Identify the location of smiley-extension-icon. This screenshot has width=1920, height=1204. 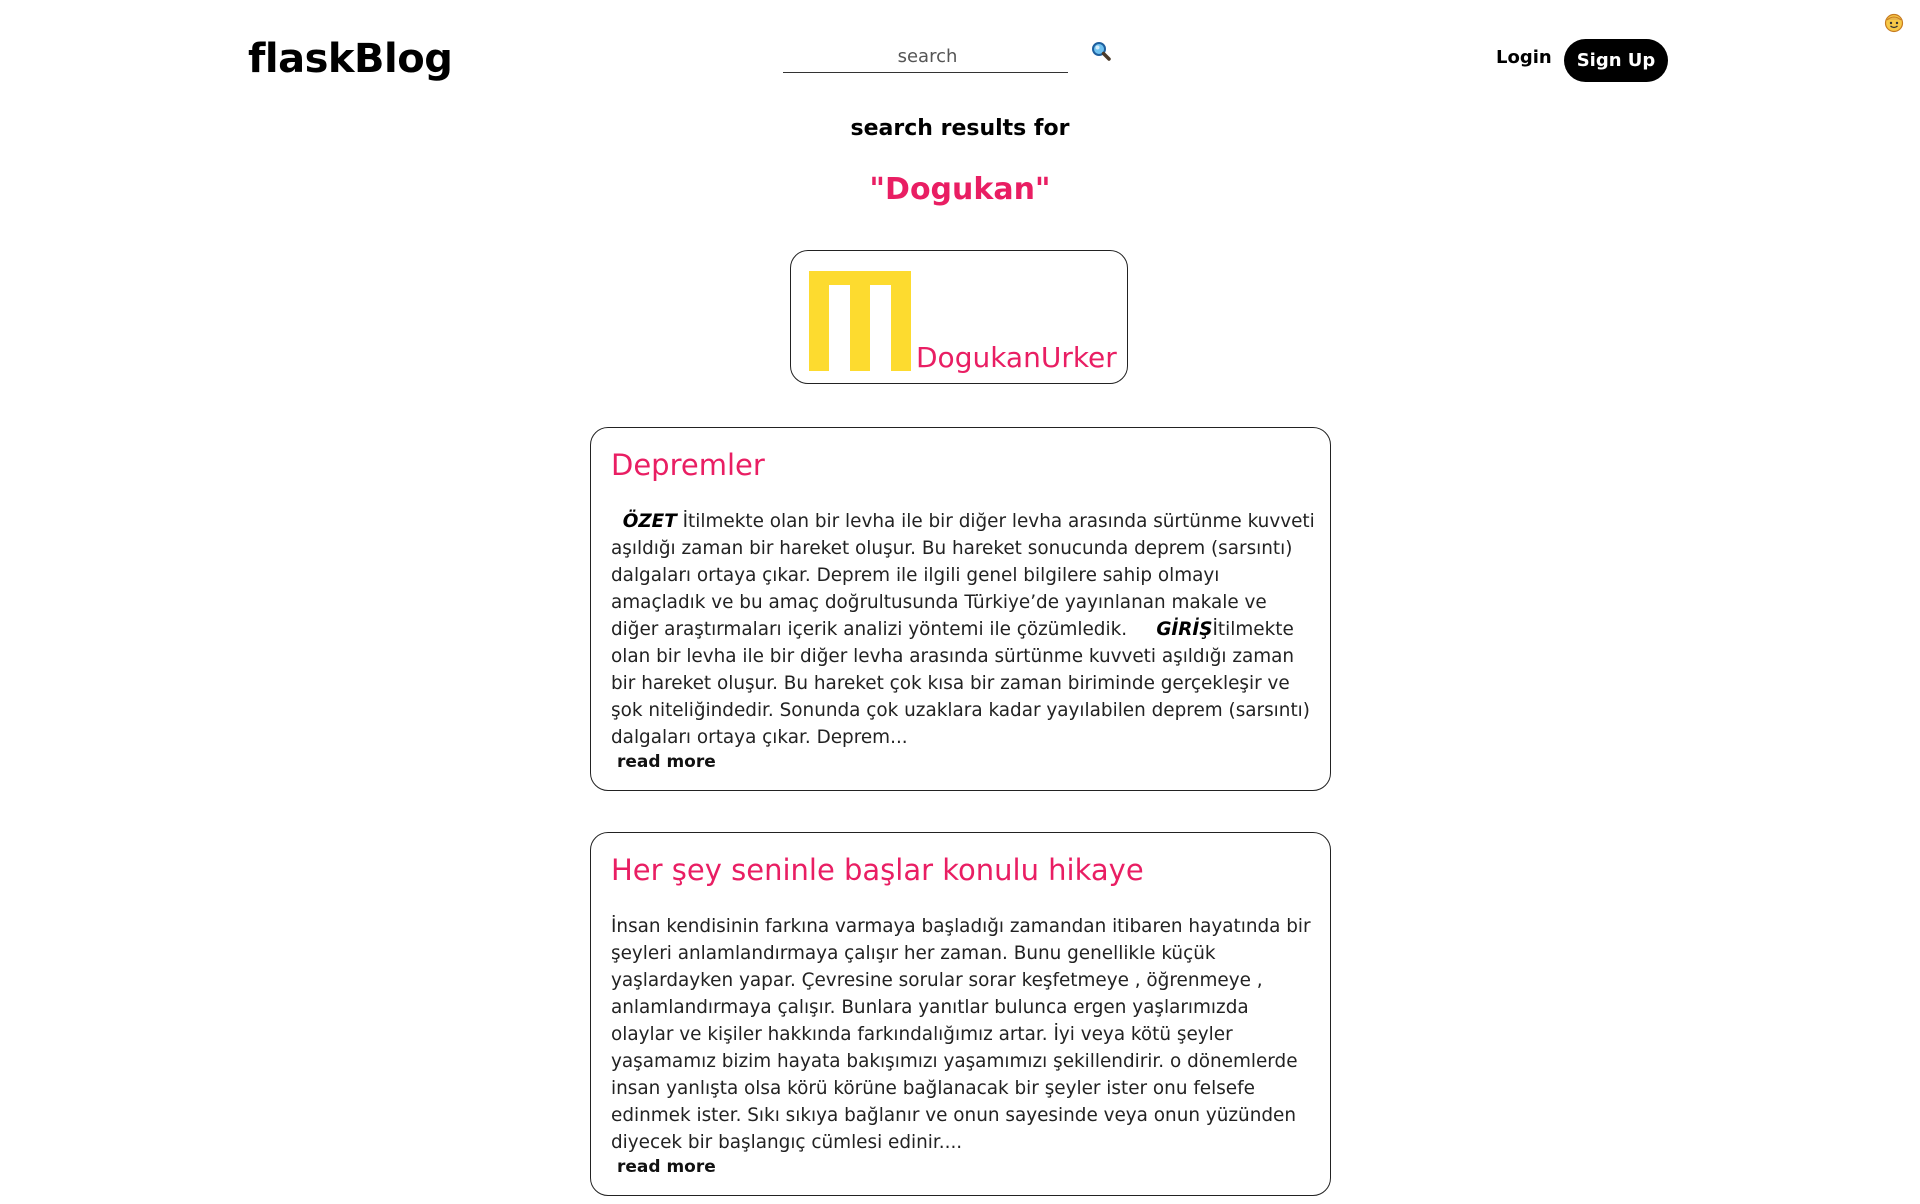
(1894, 23).